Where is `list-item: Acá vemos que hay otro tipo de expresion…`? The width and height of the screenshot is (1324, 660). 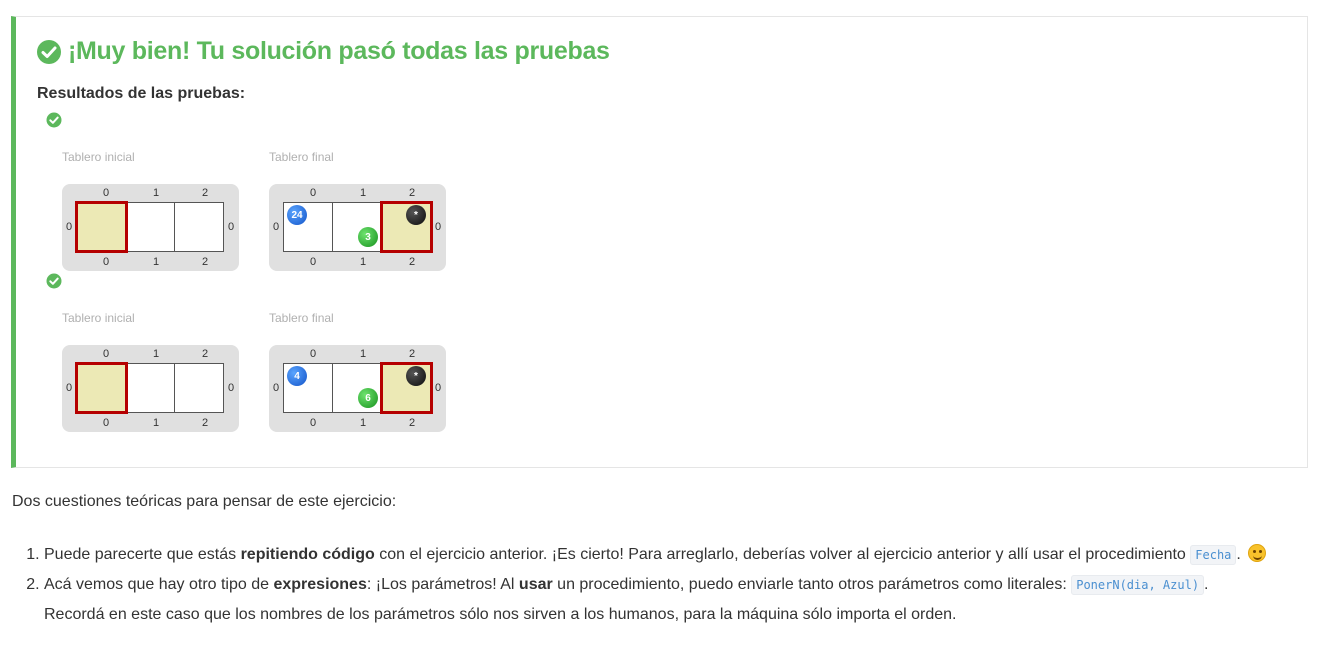
list-item: Acá vemos que hay otro tipo de expresion… is located at coordinates (678, 600).